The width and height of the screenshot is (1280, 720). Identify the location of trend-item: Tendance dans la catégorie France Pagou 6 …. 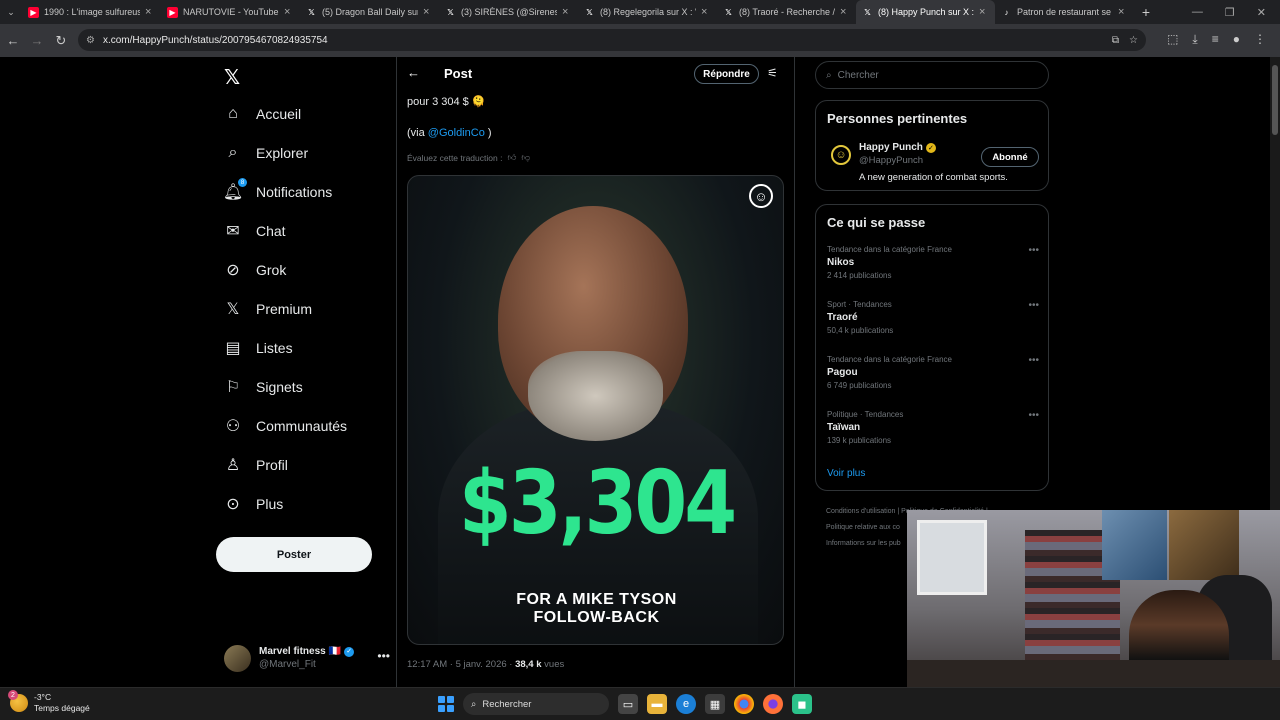
(933, 377).